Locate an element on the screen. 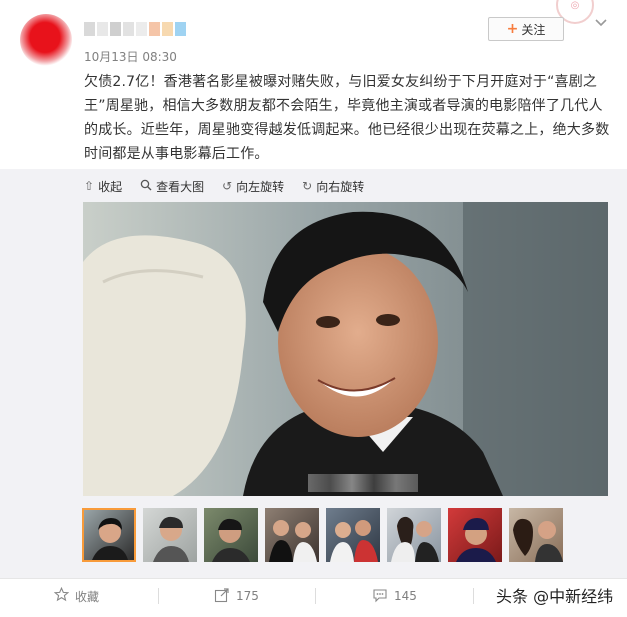 This screenshot has width=627, height=617. follow-button: + 关注 is located at coordinates (526, 29).